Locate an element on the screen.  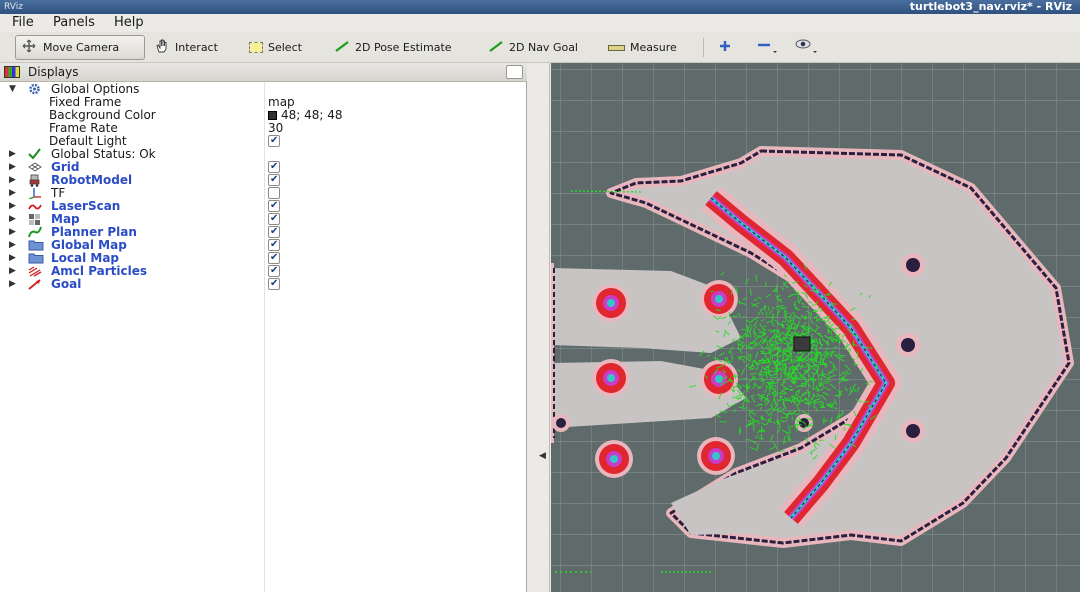
laserscan-checkbox is located at coordinates (274, 205).